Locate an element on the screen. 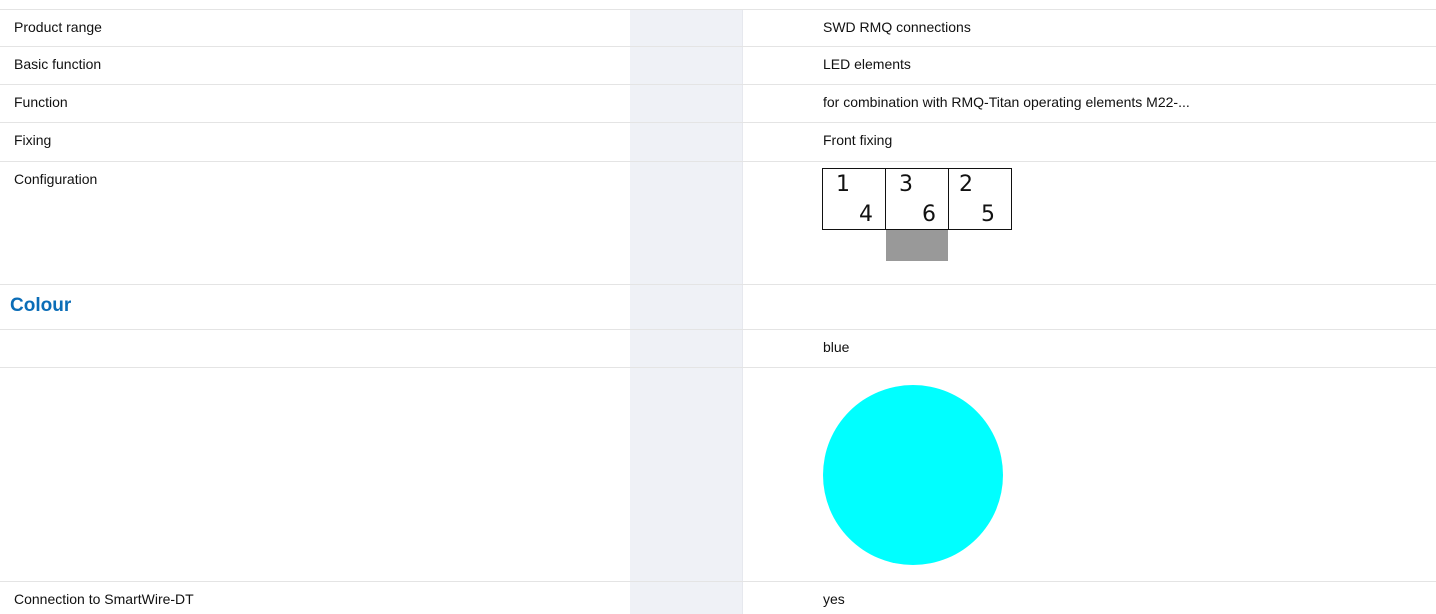  spec-row-connection: Connection to SmartWire-DT yes is located at coordinates (718, 597).